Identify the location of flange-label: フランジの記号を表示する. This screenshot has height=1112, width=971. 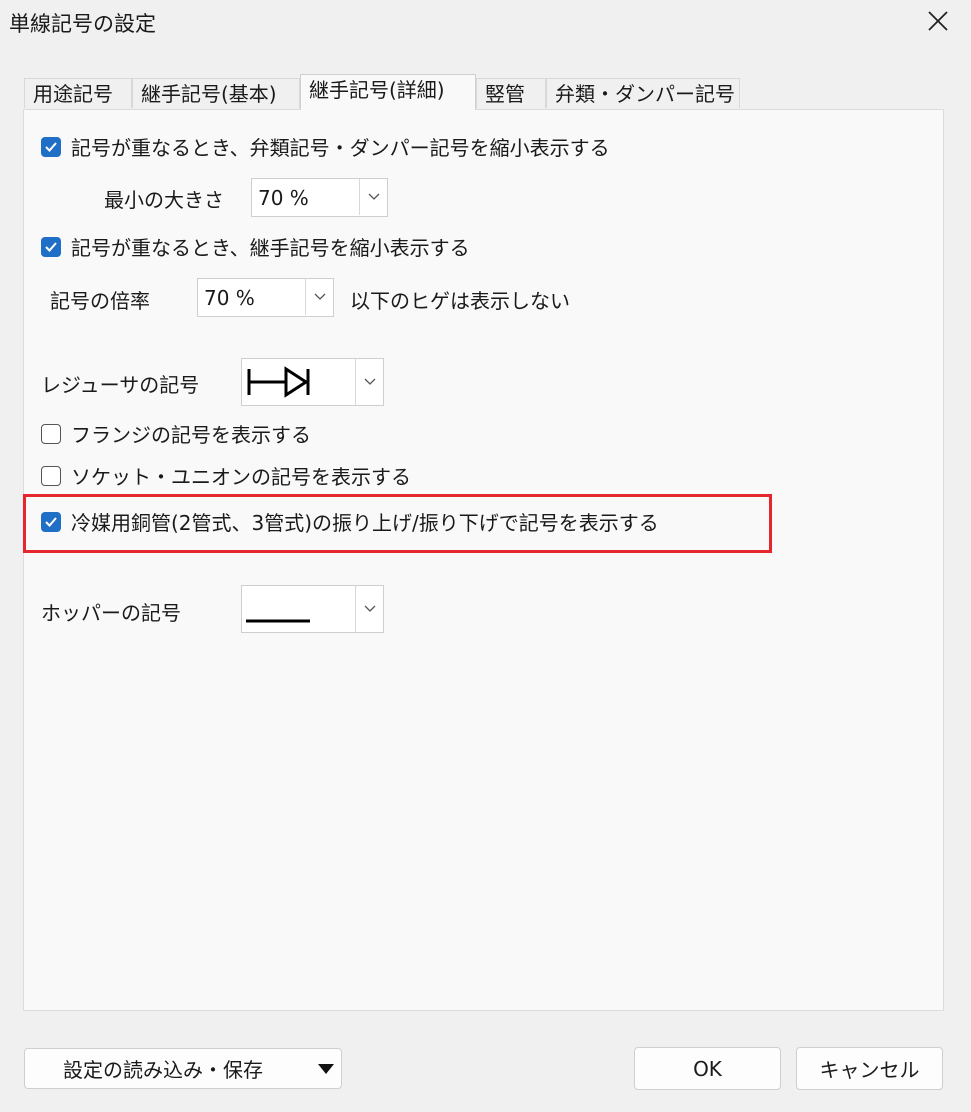
(191, 435).